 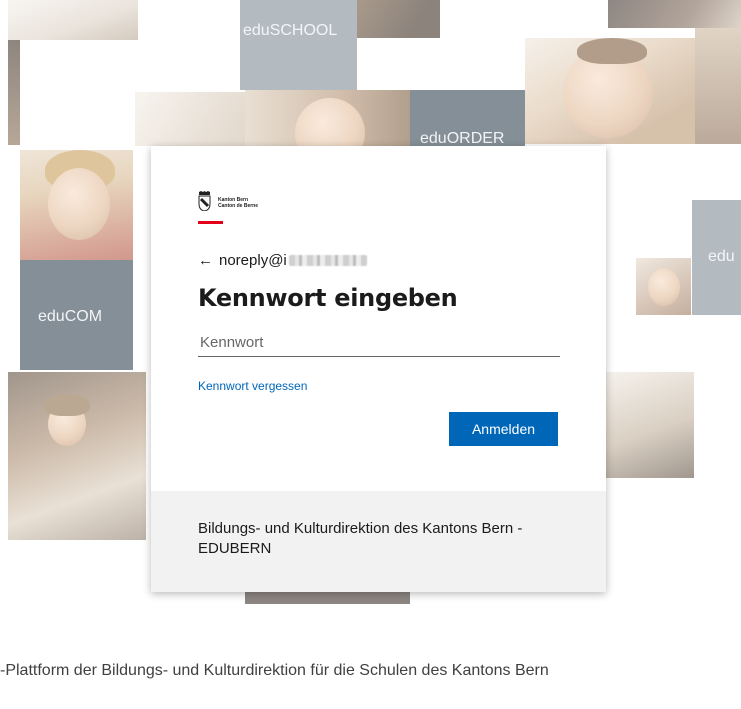 What do you see at coordinates (327, 260) in the screenshot?
I see `email-redaction-blur` at bounding box center [327, 260].